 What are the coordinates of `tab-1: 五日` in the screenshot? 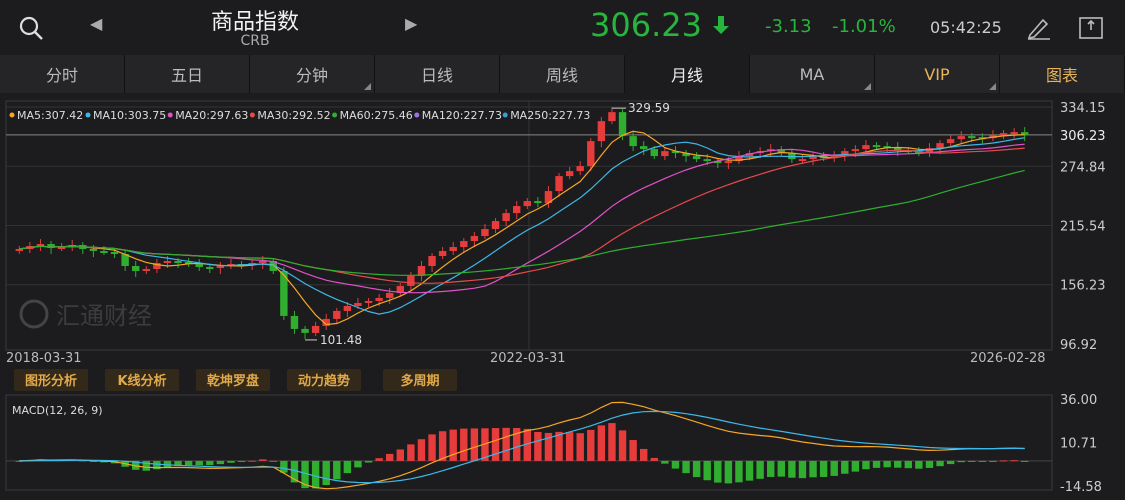 It's located at (187, 74).